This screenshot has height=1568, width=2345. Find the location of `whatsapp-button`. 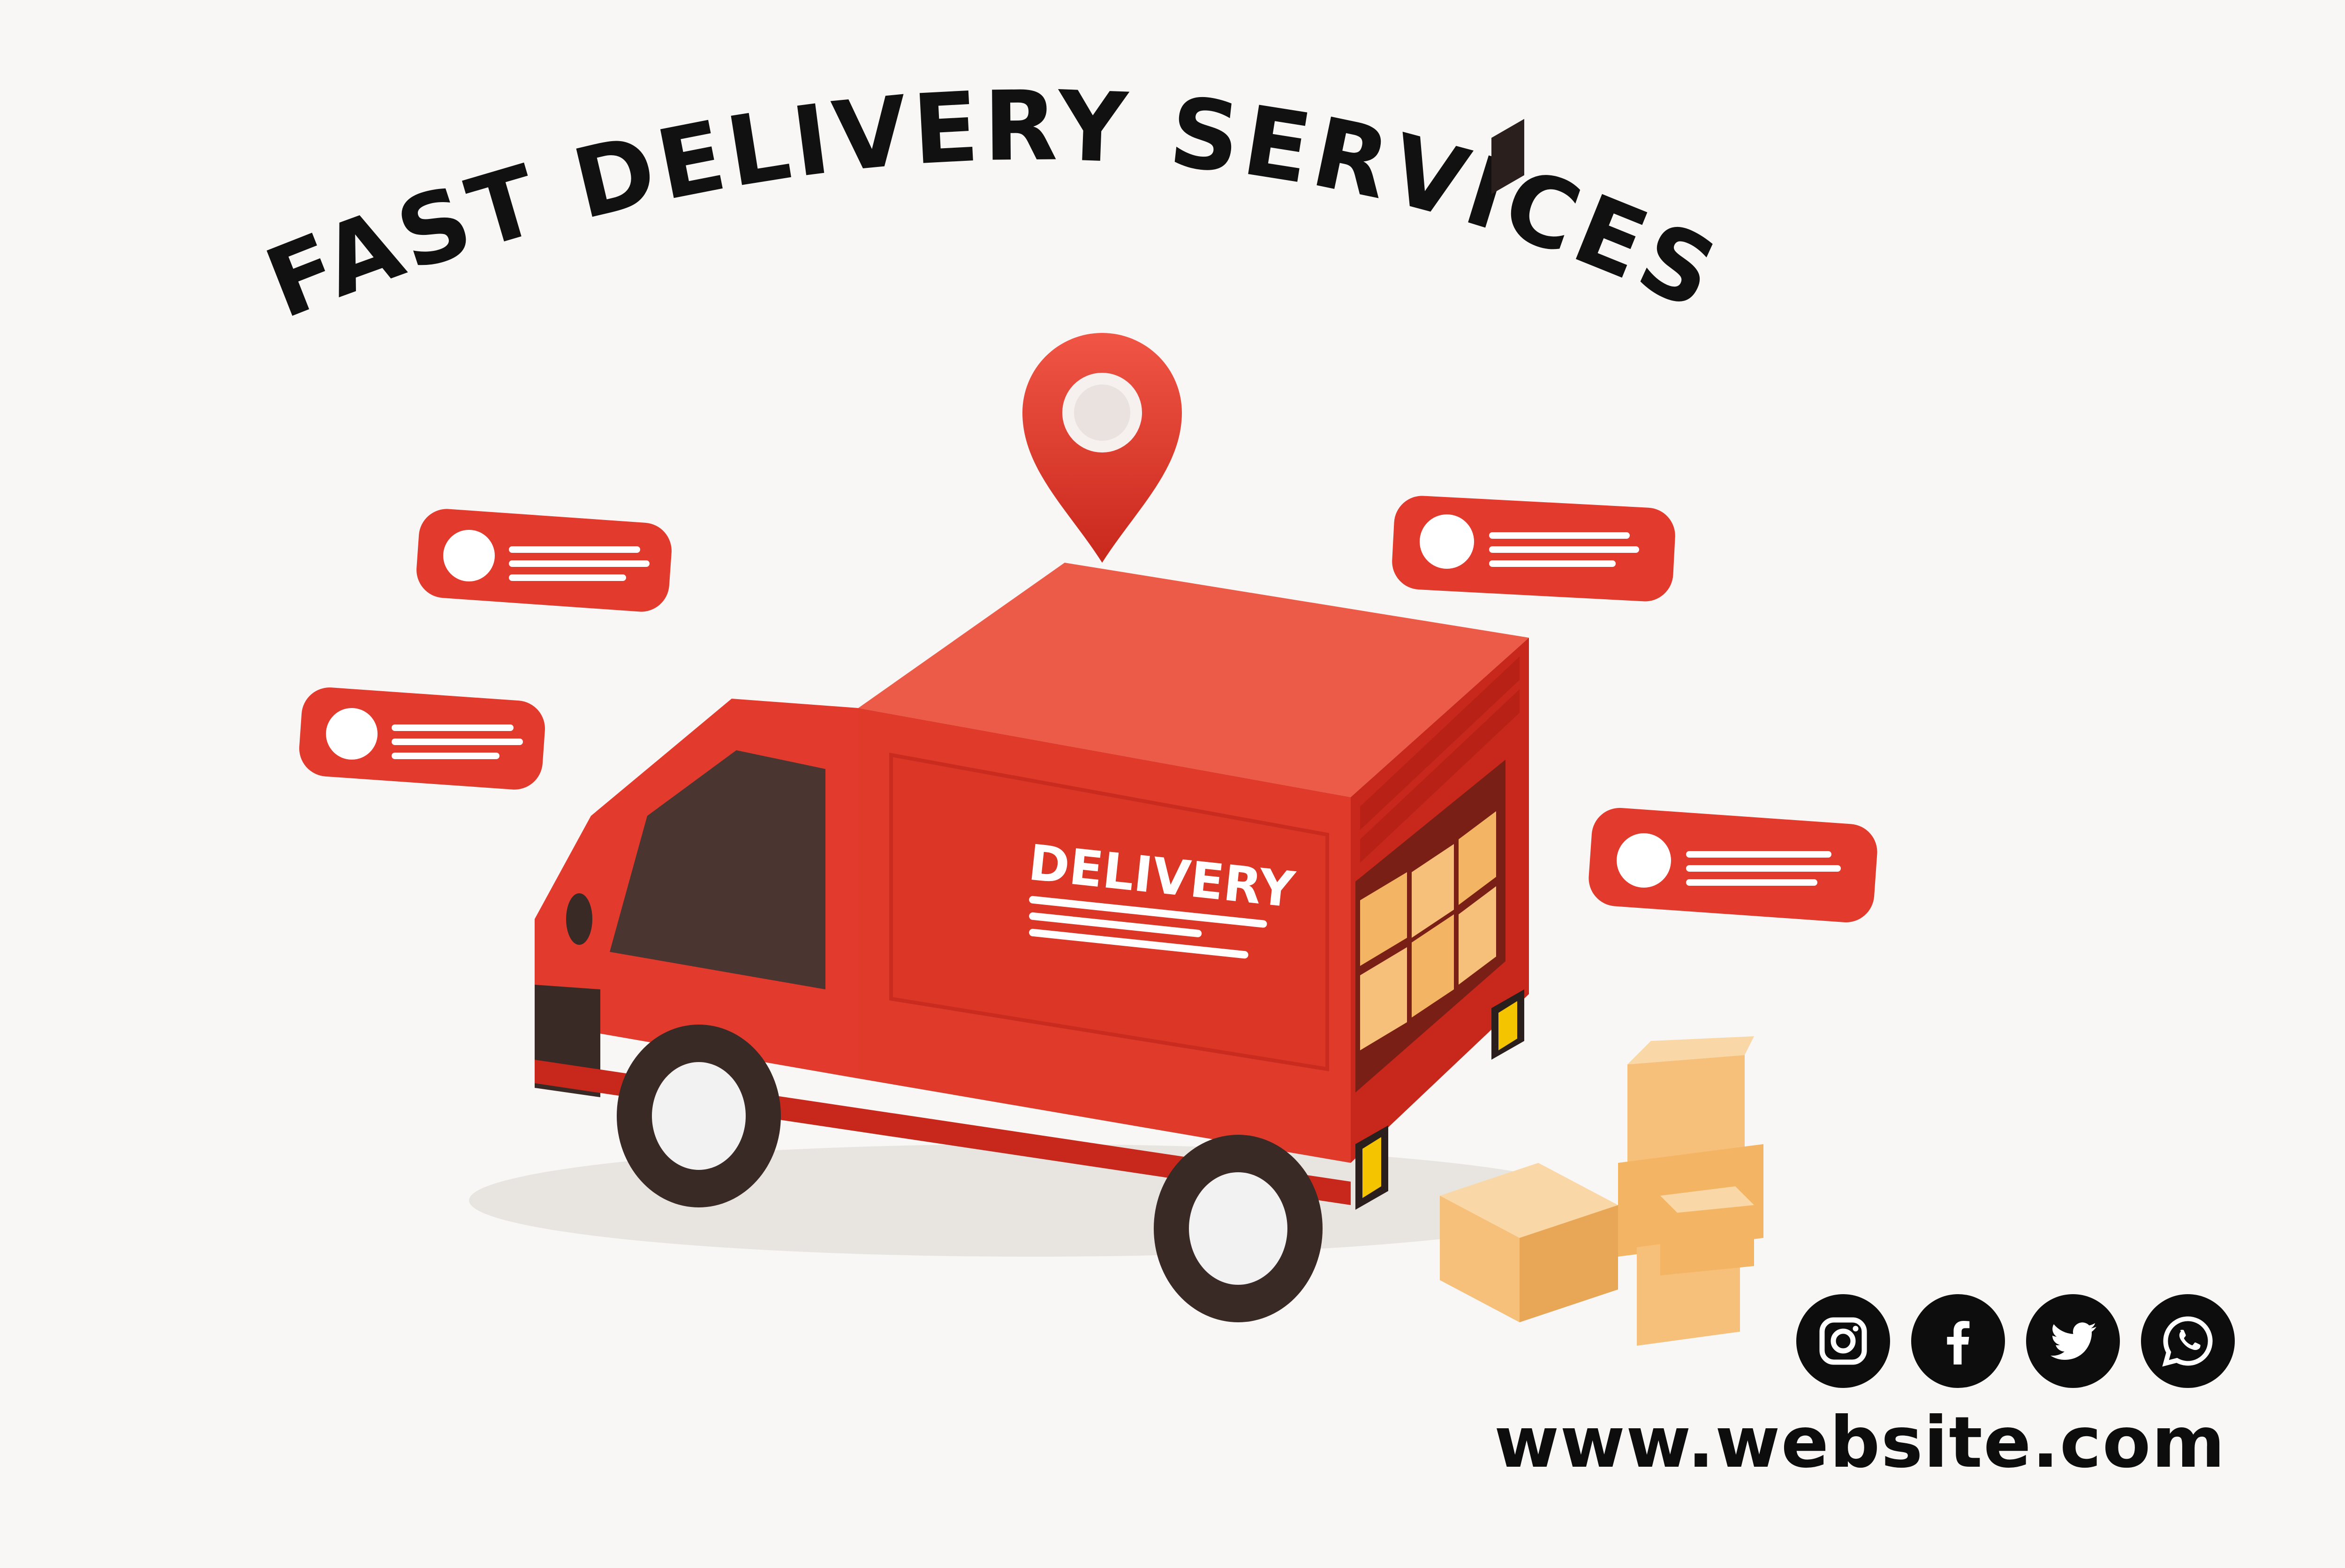

whatsapp-button is located at coordinates (2188, 1341).